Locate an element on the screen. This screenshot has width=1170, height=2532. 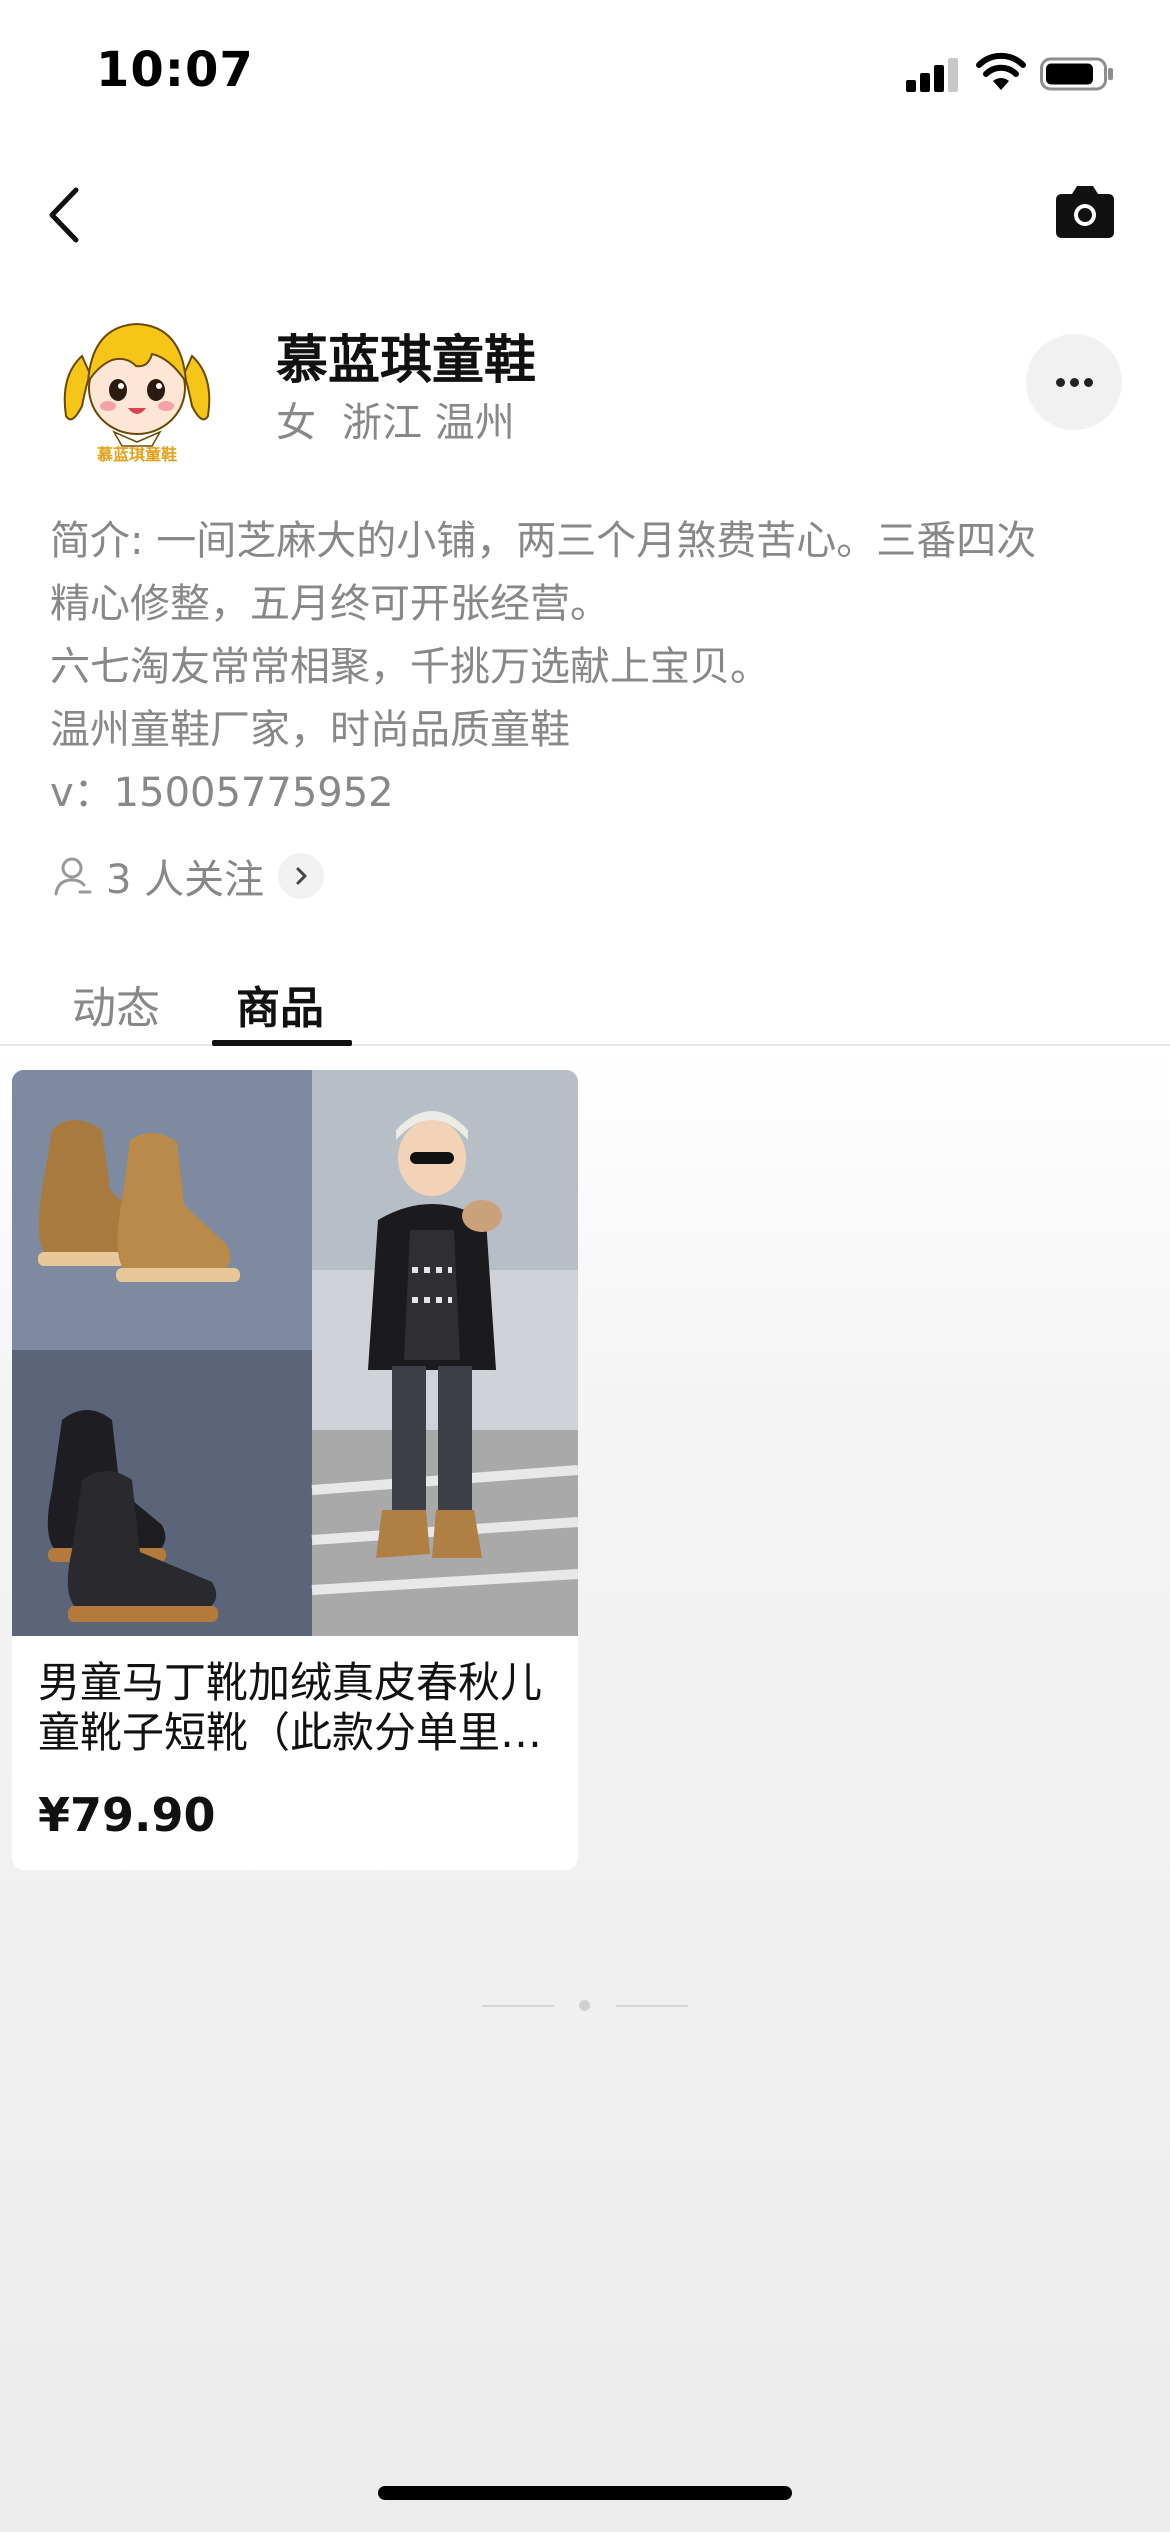
person-icon is located at coordinates (73, 876).